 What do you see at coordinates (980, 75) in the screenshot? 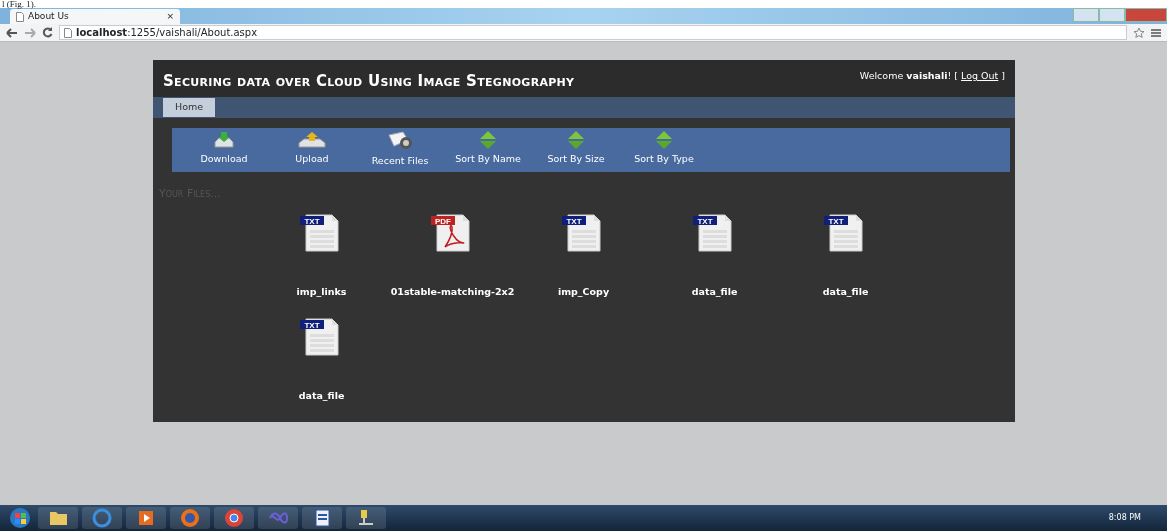
I see `logout-link: Log Out` at bounding box center [980, 75].